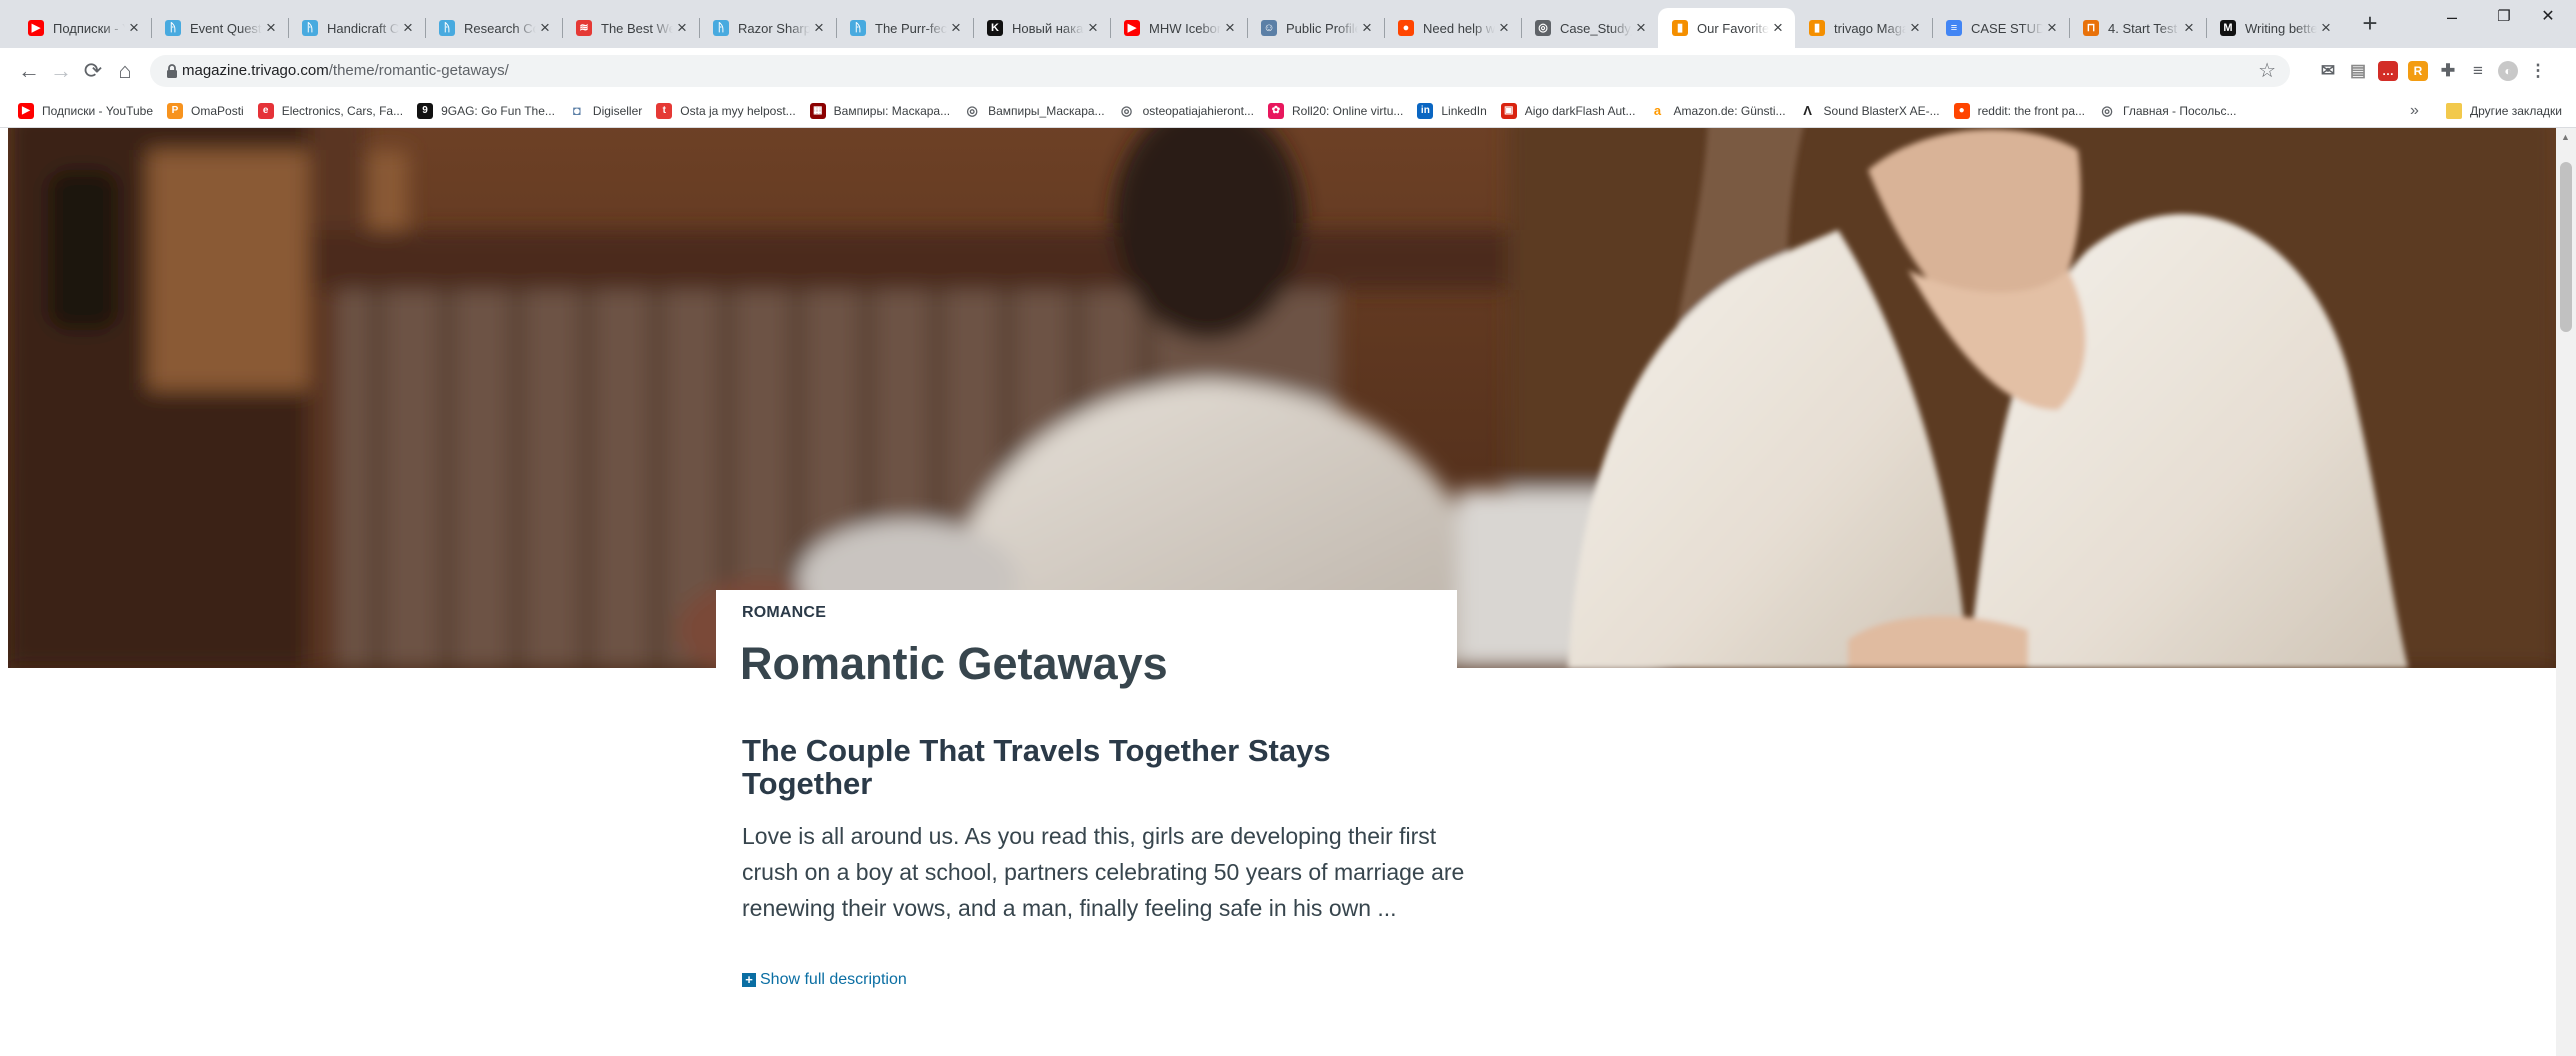  I want to click on other-bookmarks-folder: Другие закладки, so click(2504, 110).